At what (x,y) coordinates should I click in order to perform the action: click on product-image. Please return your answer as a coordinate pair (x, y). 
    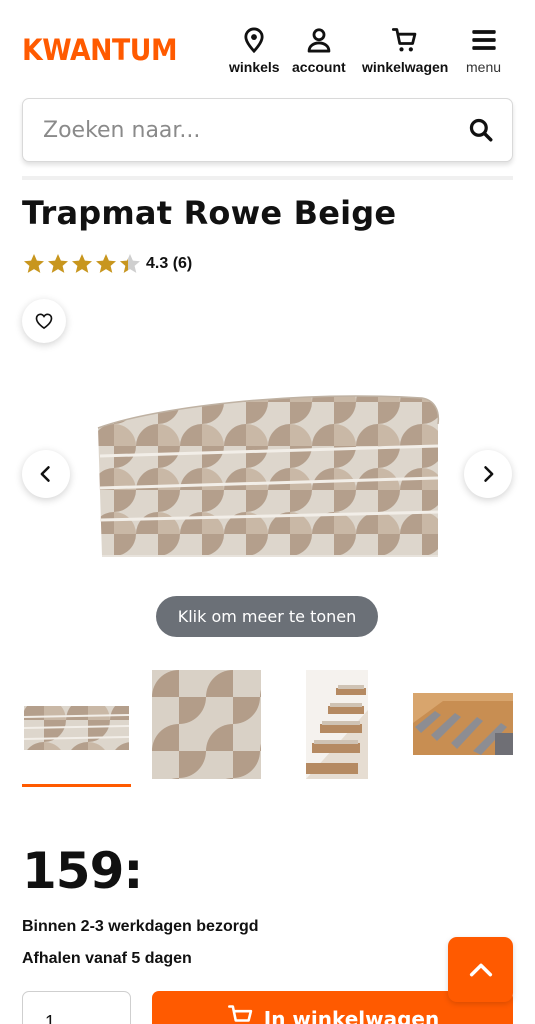
    Looking at the image, I should click on (268, 471).